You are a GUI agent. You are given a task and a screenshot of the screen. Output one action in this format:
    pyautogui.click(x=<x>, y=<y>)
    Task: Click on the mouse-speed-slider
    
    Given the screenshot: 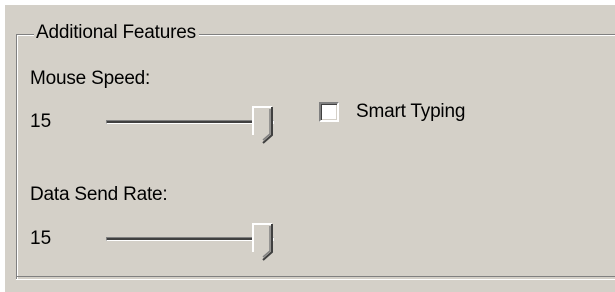 What is the action you would take?
    pyautogui.click(x=196, y=124)
    